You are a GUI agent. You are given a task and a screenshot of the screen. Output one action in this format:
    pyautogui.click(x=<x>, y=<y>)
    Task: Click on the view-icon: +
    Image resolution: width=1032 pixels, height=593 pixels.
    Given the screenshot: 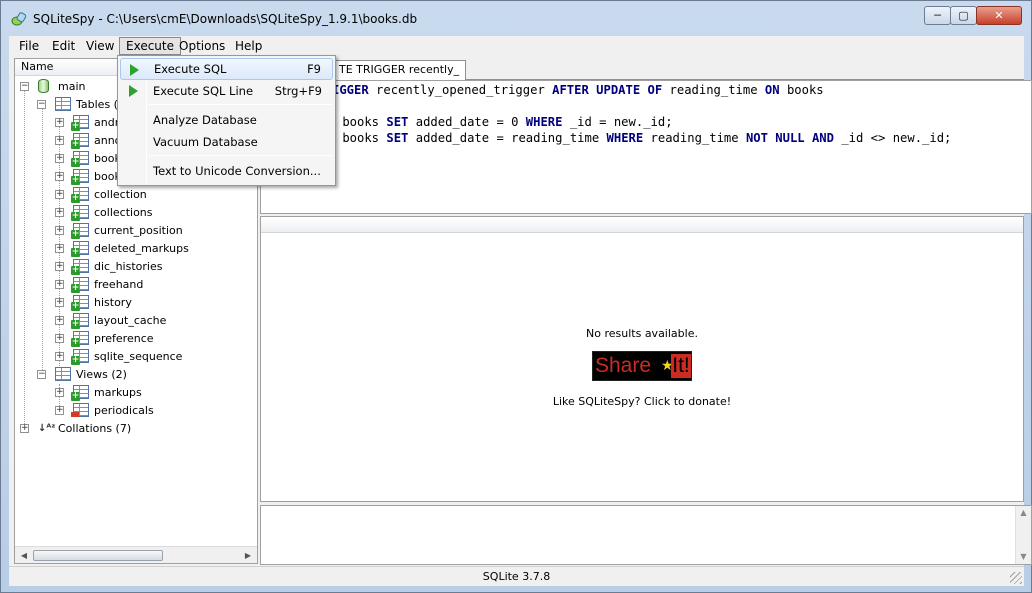 What is the action you would take?
    pyautogui.click(x=80, y=393)
    